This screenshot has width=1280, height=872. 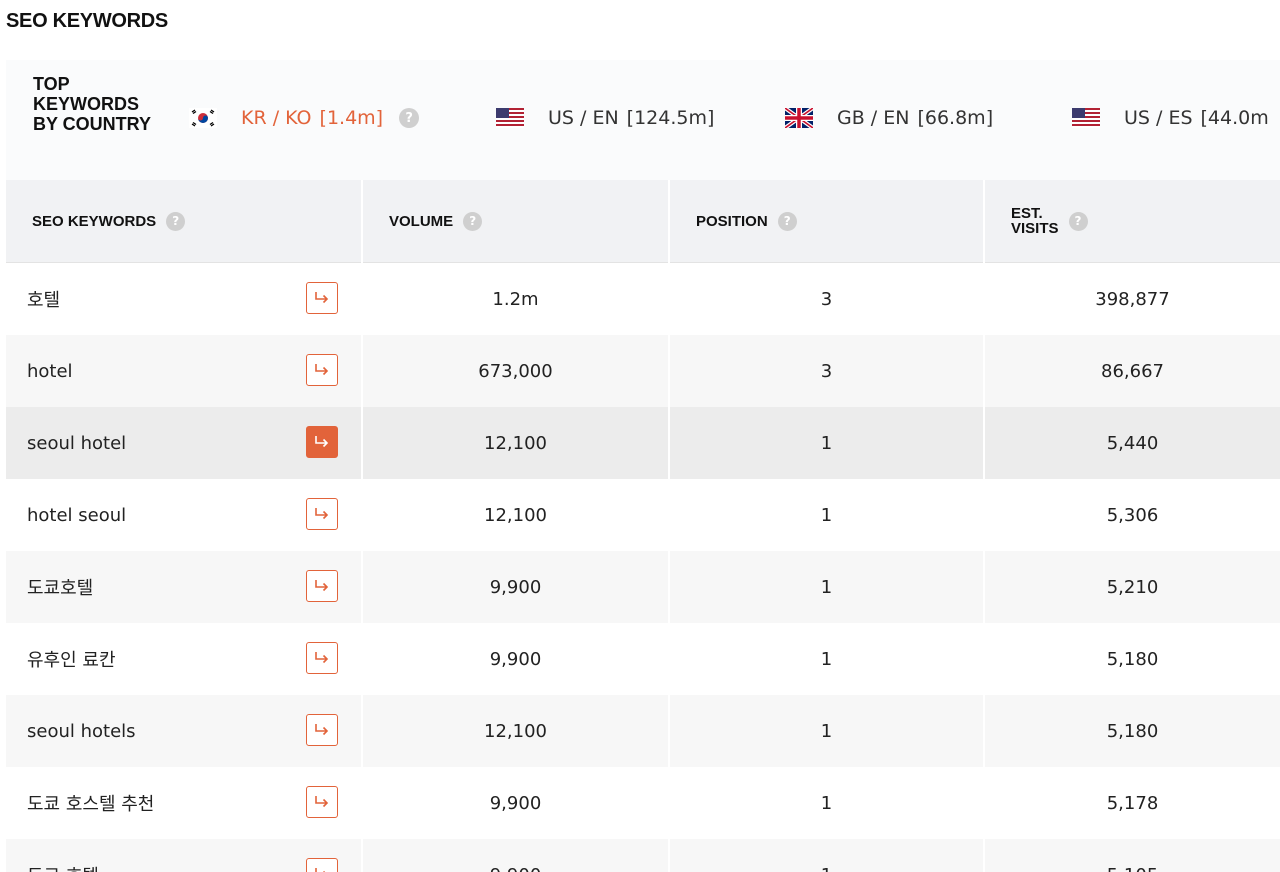 I want to click on keyword-cell: 도쿄 호스텔 추천, so click(x=184, y=803).